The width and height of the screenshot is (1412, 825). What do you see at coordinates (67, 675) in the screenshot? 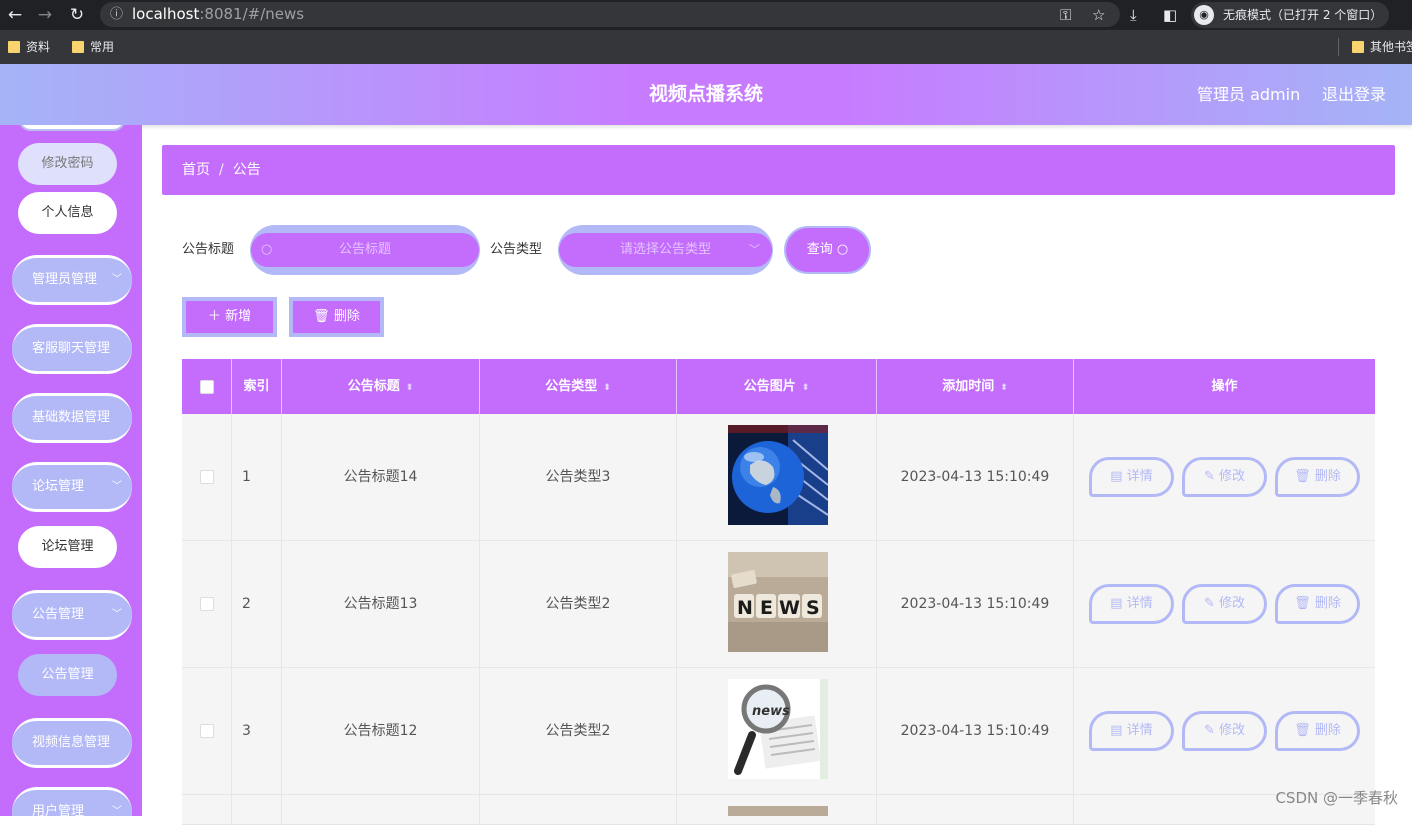
I see `sidebar-item-notice: 公告管理` at bounding box center [67, 675].